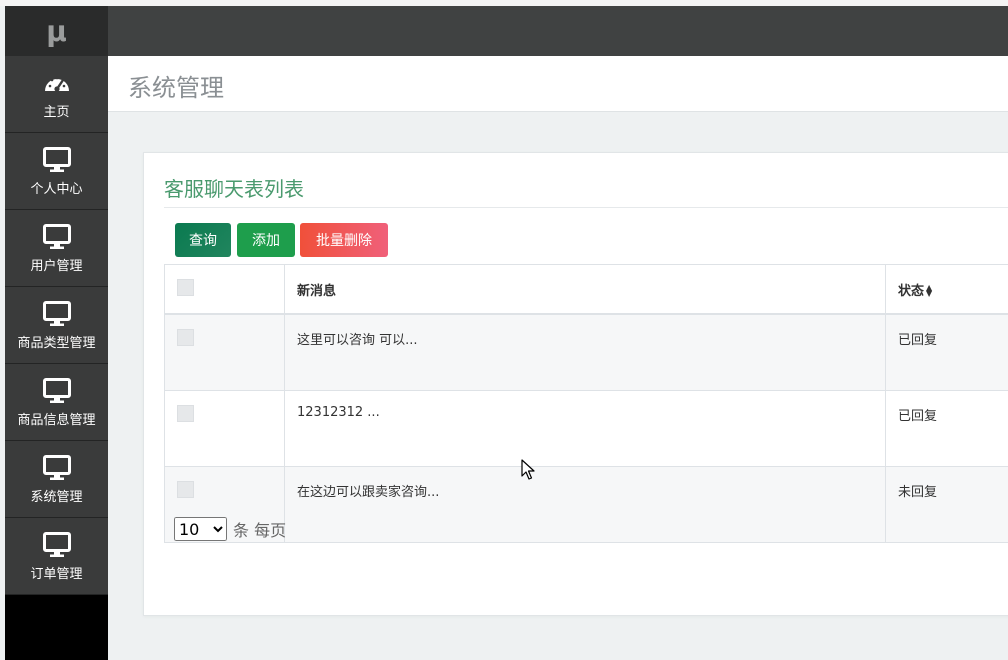 Image resolution: width=1008 pixels, height=660 pixels. I want to click on batch-delete-button: 批量删除, so click(344, 240).